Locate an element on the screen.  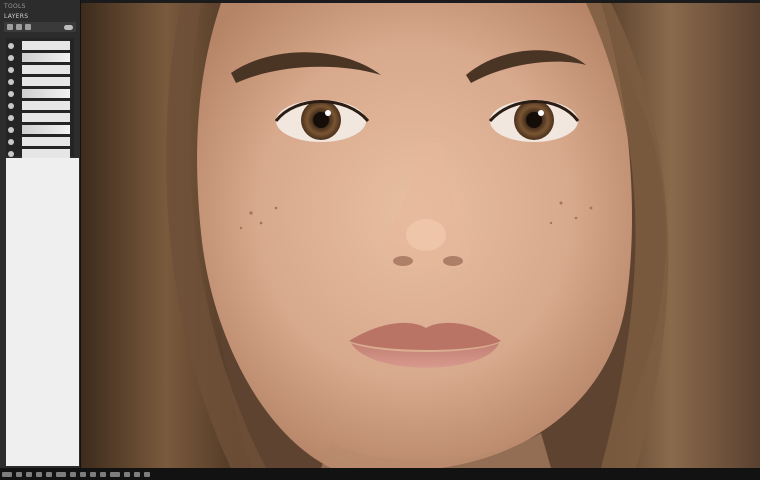
panel-empty-area is located at coordinates (42, 312).